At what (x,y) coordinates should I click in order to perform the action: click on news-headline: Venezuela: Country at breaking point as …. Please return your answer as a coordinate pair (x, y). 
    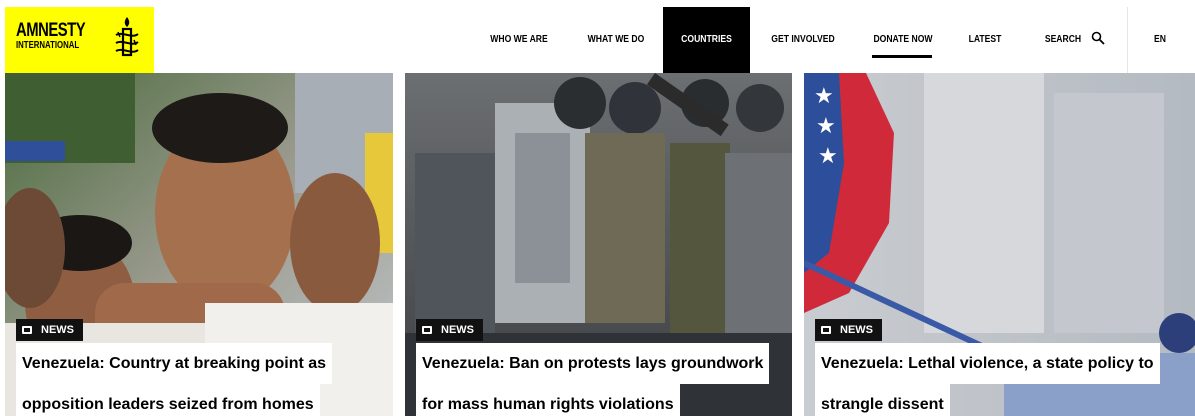
    Looking at the image, I should click on (201, 379).